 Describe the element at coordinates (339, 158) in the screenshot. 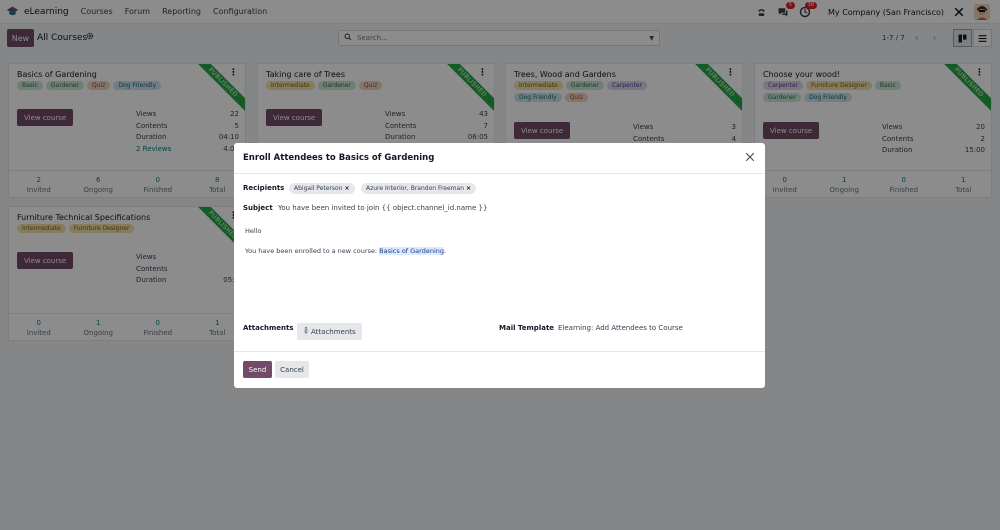

I see `dialog-title: Enroll Attendees to Basics of Gardening` at that location.